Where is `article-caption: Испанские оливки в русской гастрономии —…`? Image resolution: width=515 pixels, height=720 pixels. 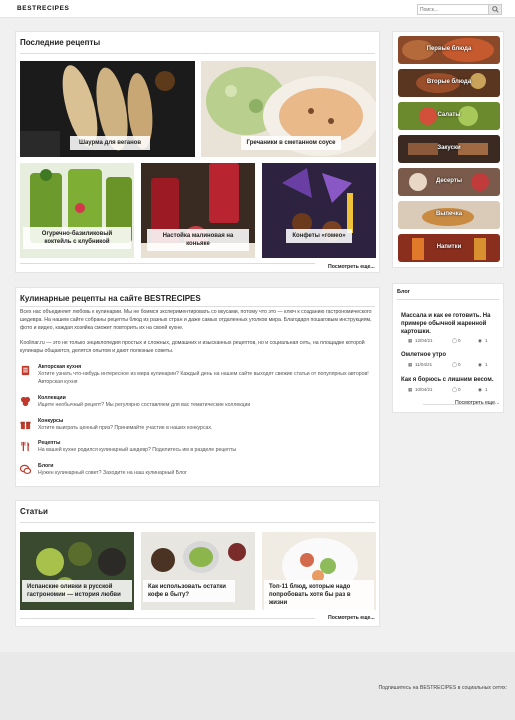 article-caption: Испанские оливки в русской гастрономии —… is located at coordinates (77, 591).